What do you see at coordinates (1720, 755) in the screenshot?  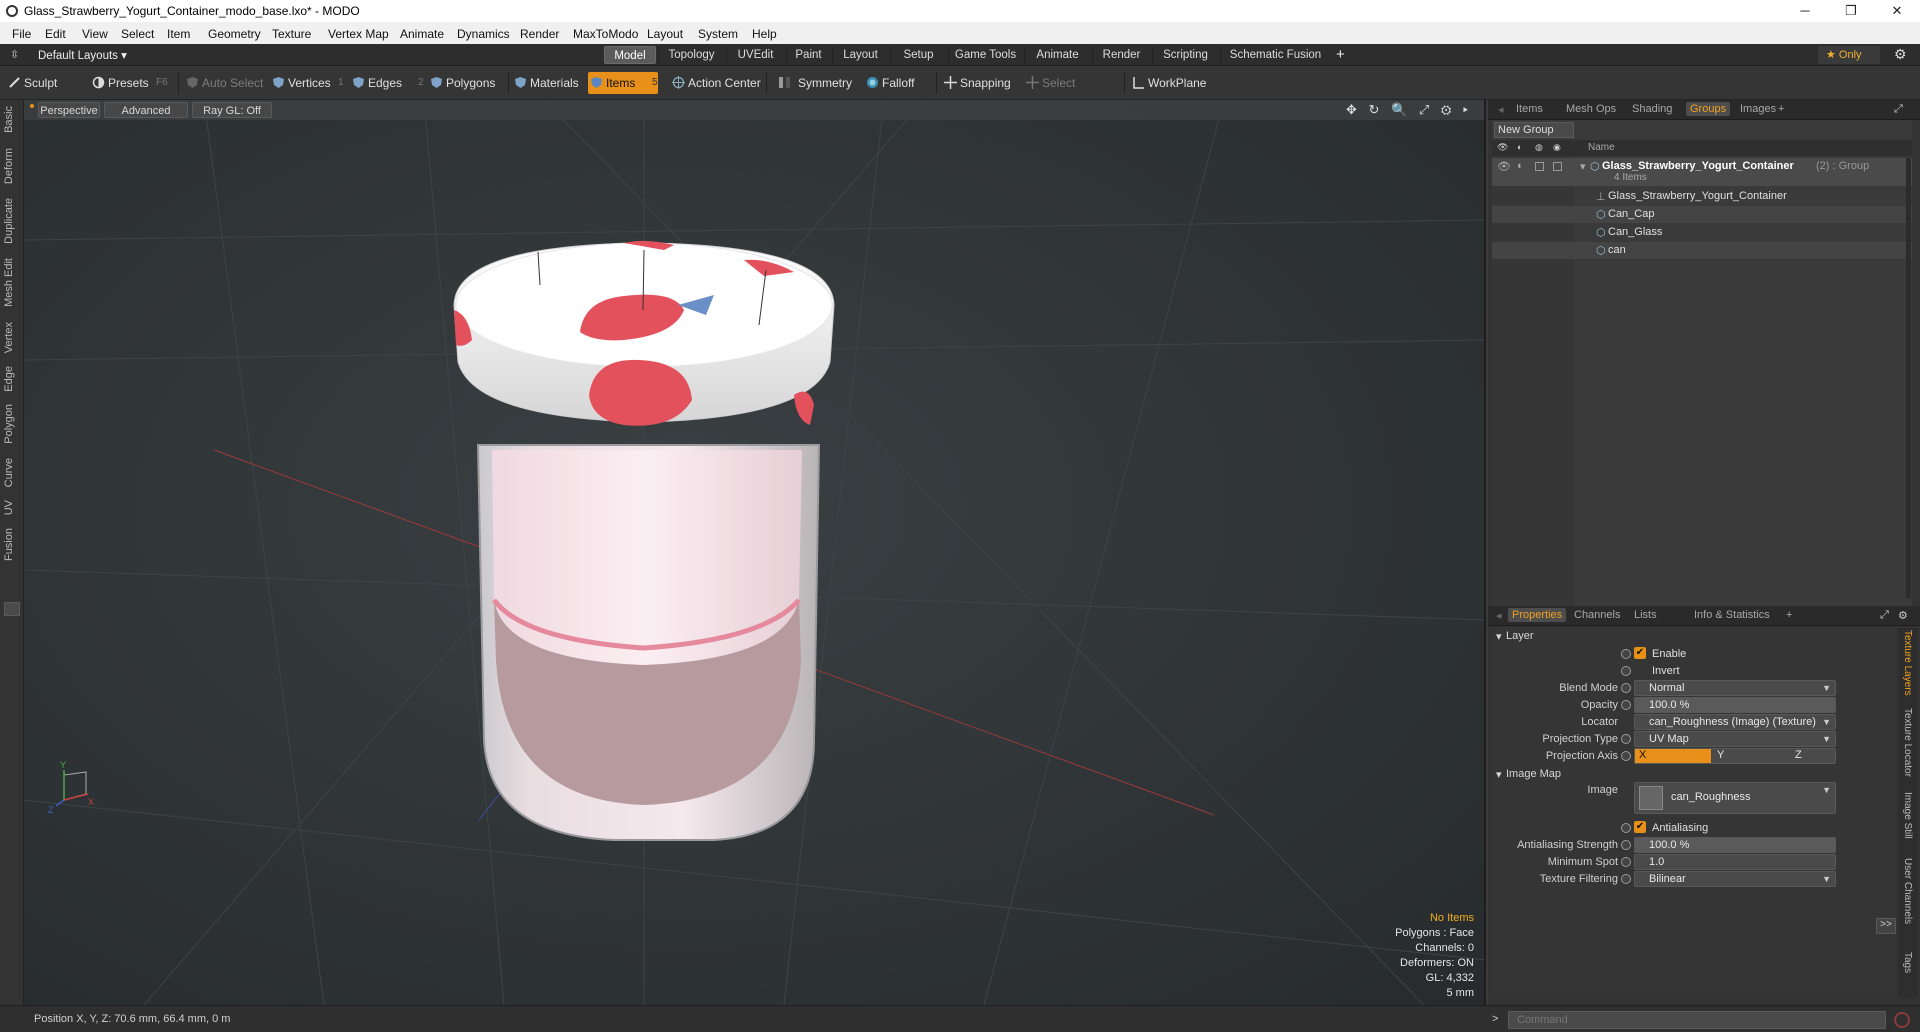 I see `axis-y-button: Y` at bounding box center [1720, 755].